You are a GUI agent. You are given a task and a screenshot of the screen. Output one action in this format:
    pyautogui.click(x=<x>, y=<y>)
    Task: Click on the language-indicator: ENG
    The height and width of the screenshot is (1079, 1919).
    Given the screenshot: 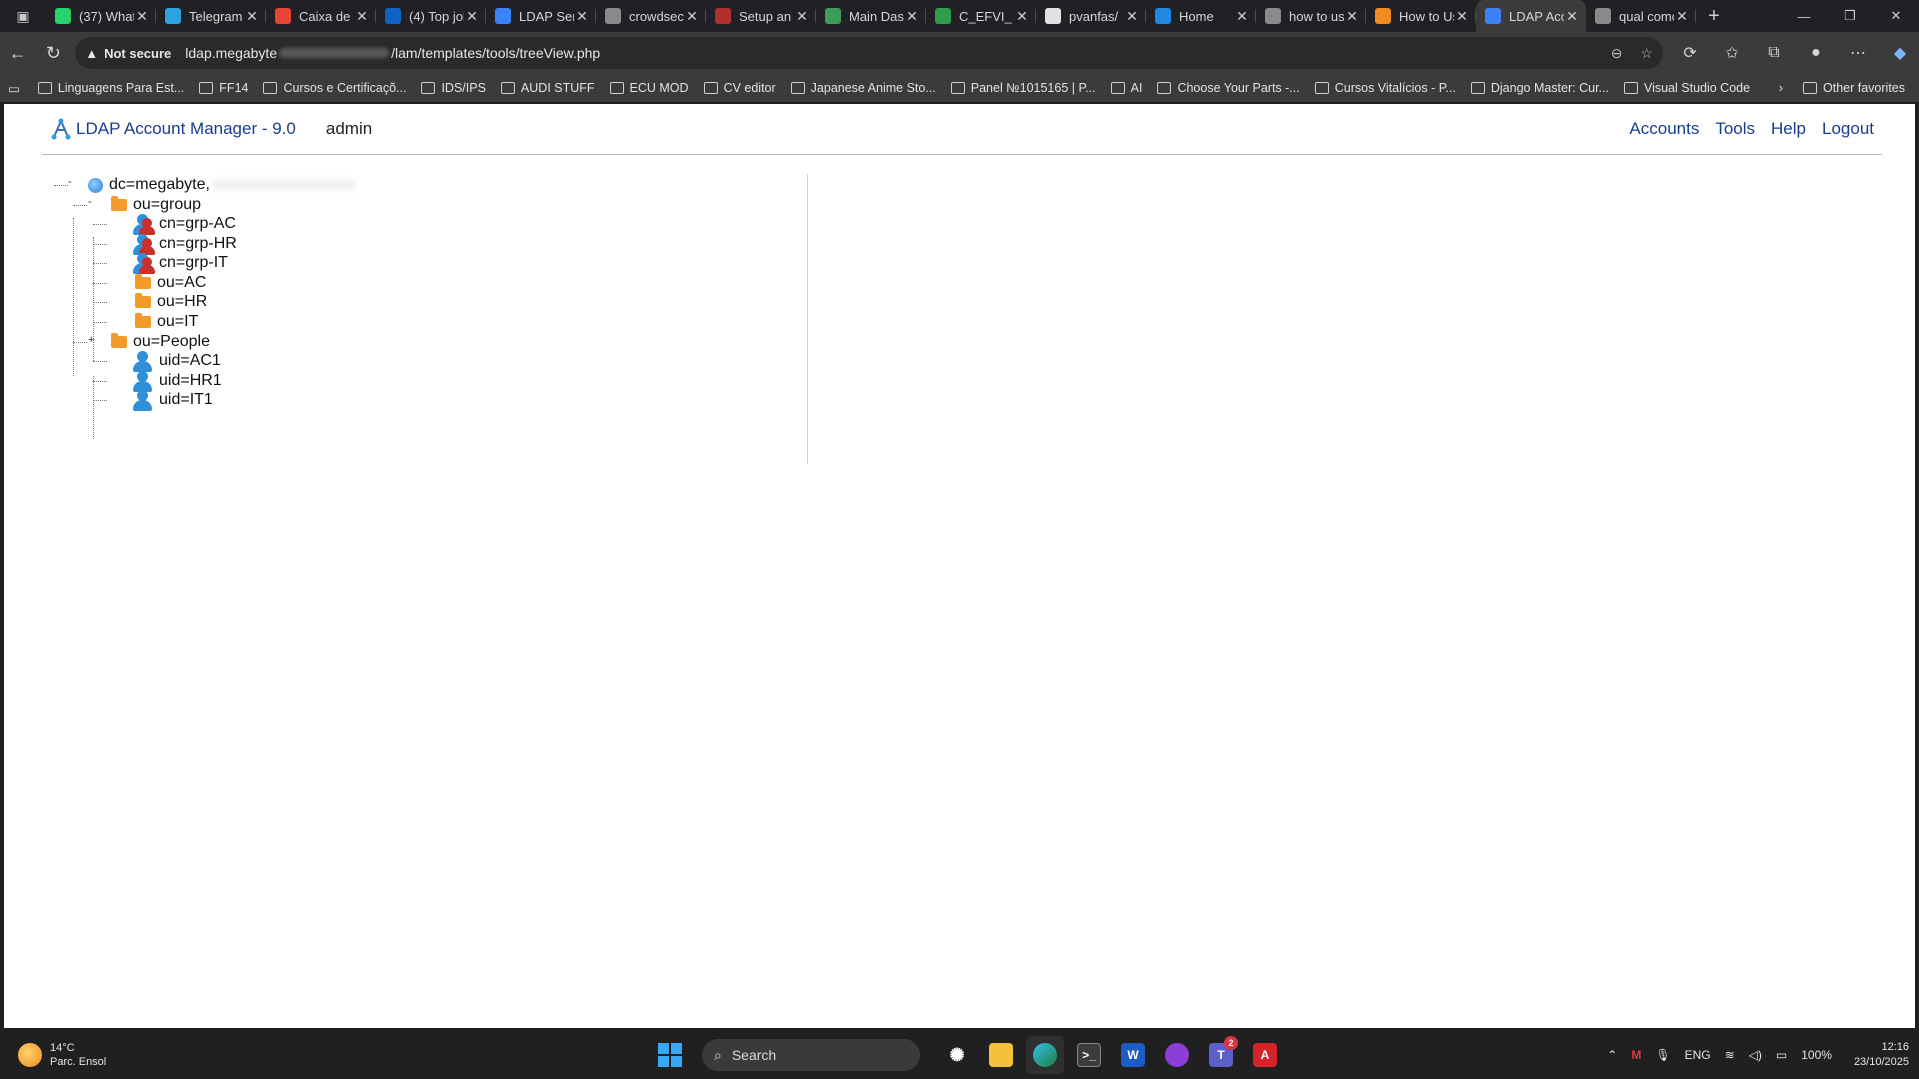 What is the action you would take?
    pyautogui.click(x=1698, y=1055)
    